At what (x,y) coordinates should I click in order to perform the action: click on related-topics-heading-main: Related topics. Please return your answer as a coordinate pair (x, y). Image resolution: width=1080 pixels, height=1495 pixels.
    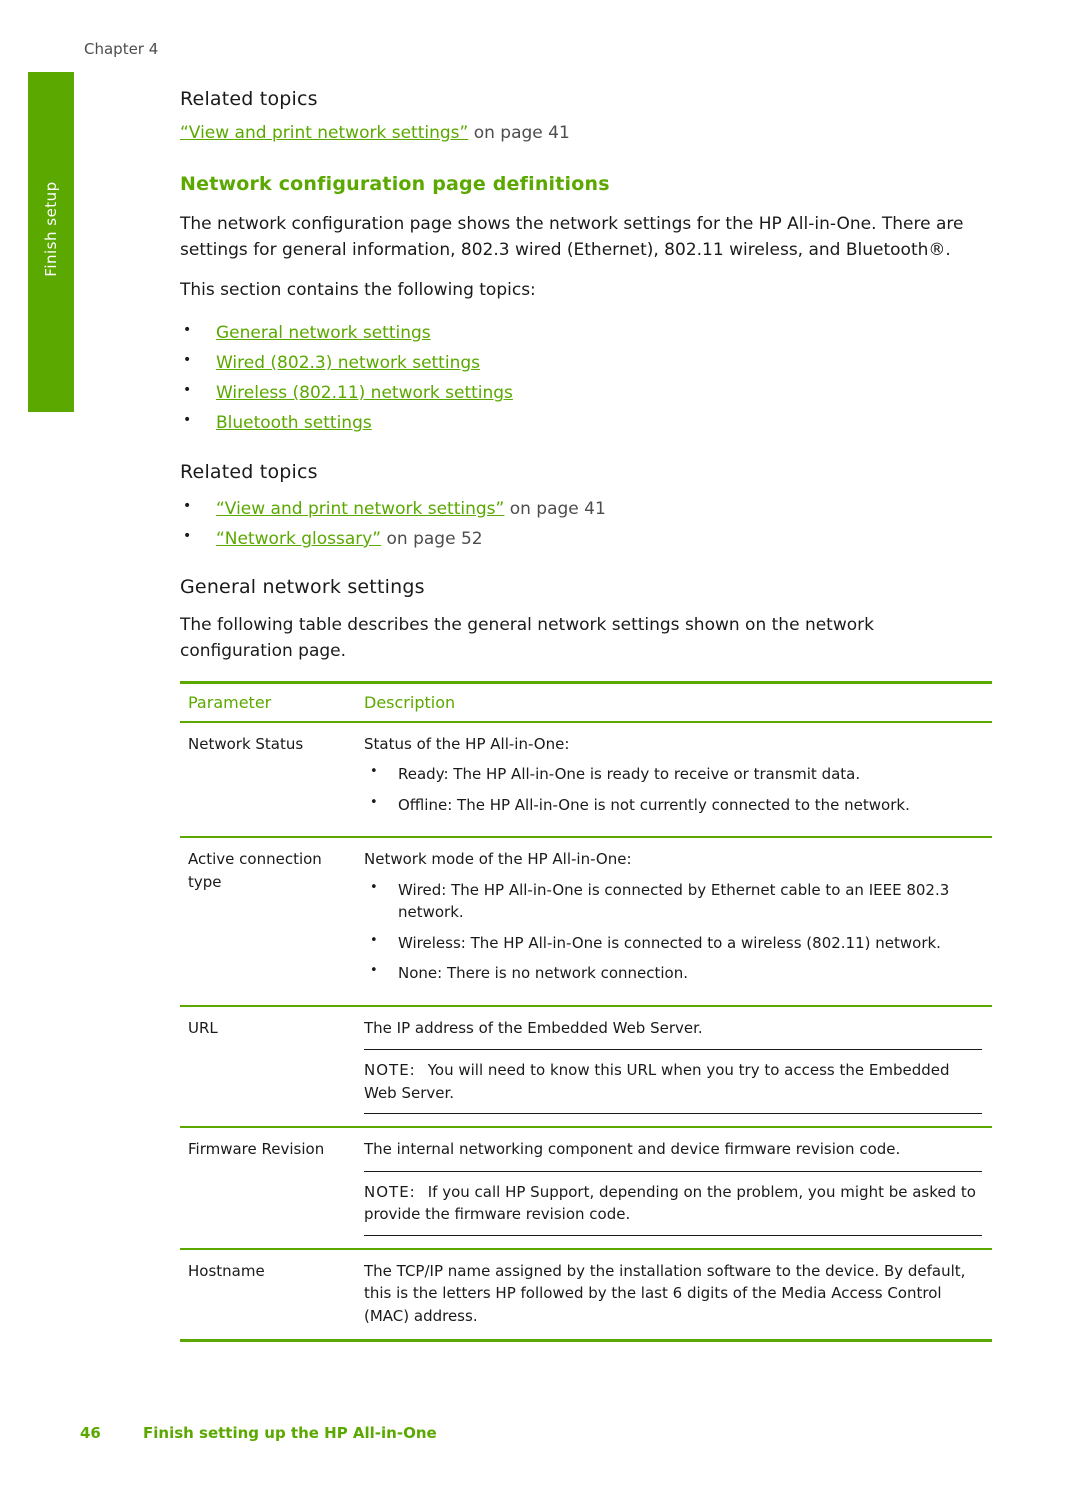
    Looking at the image, I should click on (249, 471).